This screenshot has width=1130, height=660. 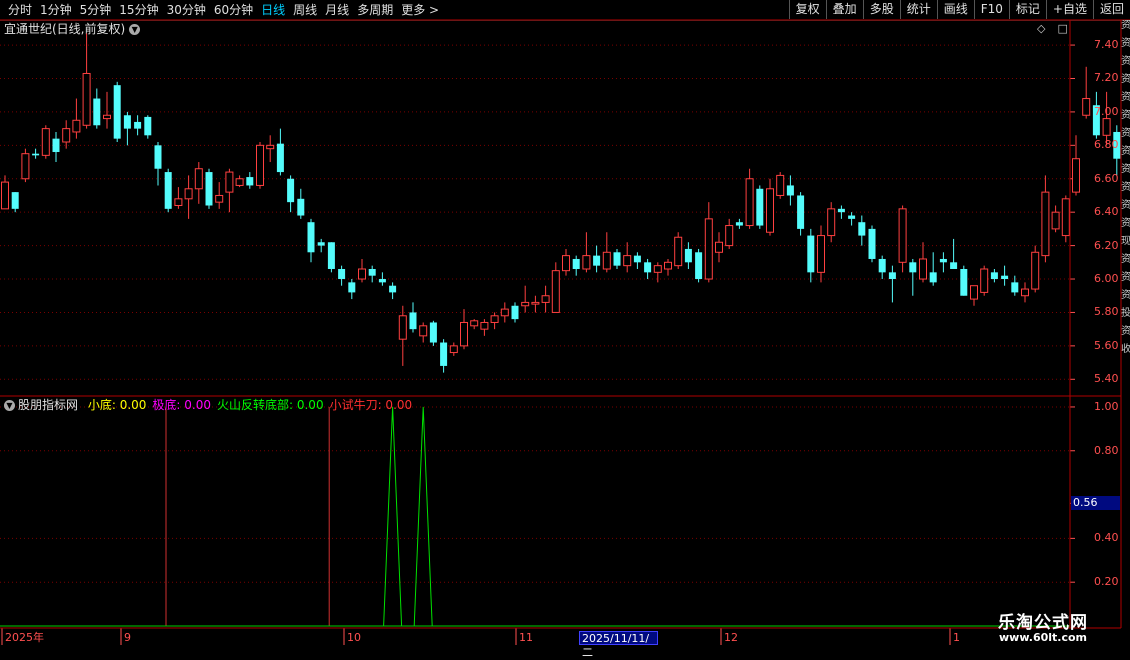 What do you see at coordinates (1106, 379) in the screenshot?
I see `price-label: 5.40` at bounding box center [1106, 379].